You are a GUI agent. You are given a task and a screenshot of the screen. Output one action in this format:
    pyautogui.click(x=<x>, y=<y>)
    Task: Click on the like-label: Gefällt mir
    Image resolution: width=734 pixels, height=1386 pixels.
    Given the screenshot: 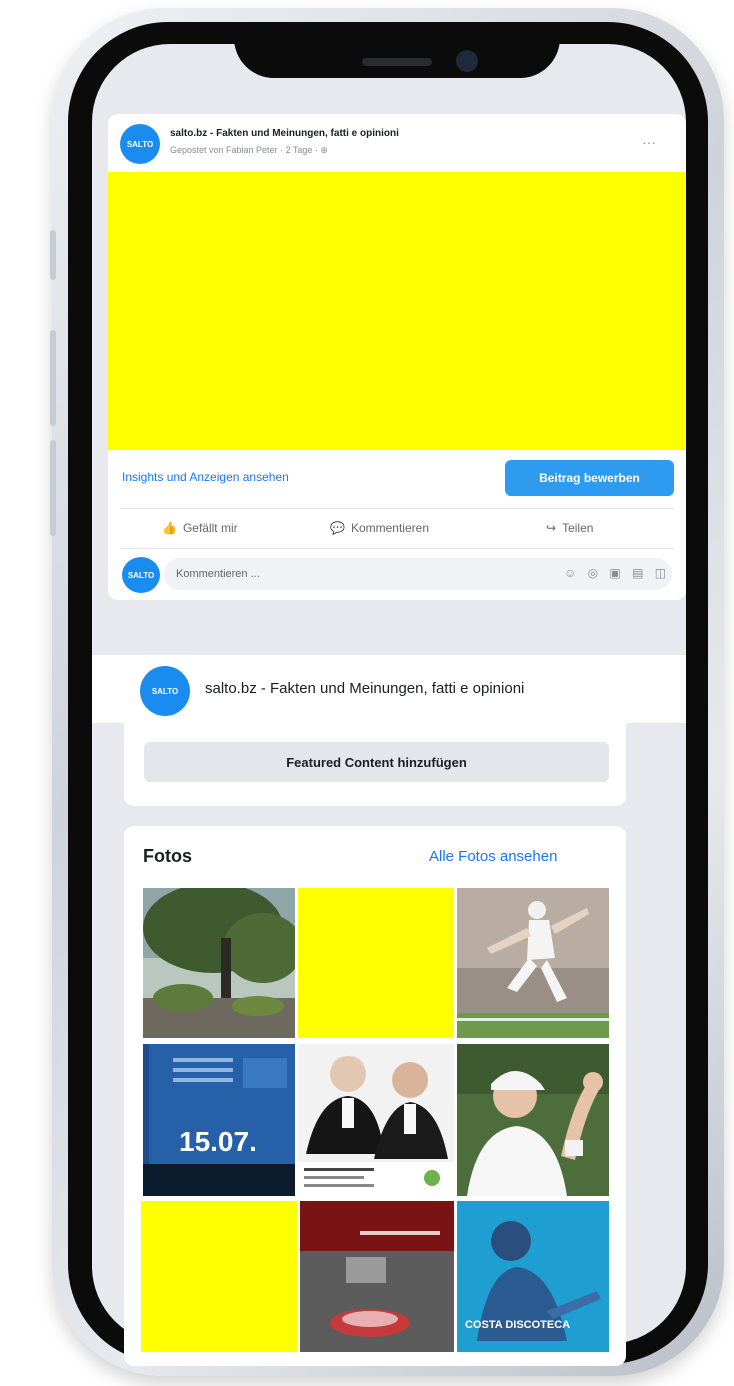 What is the action you would take?
    pyautogui.click(x=210, y=528)
    